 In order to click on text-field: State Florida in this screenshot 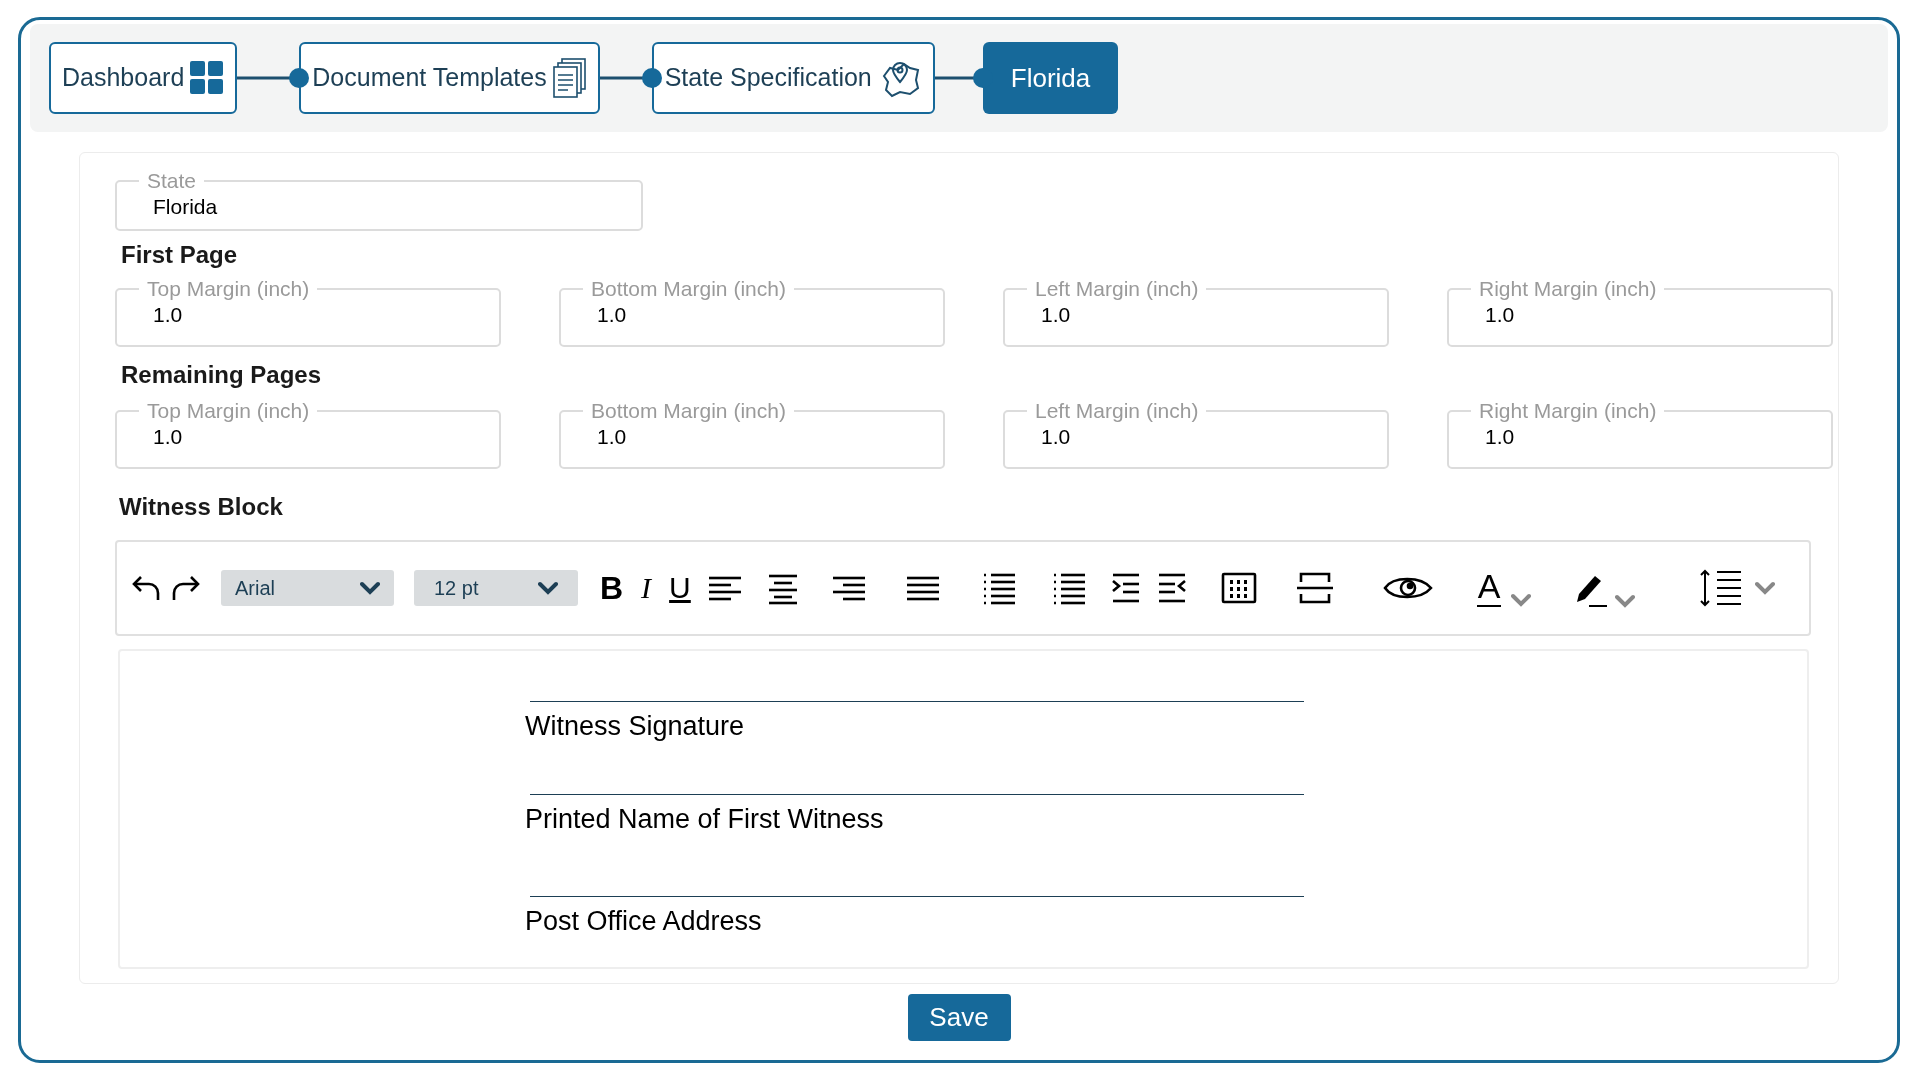, I will do `click(379, 201)`.